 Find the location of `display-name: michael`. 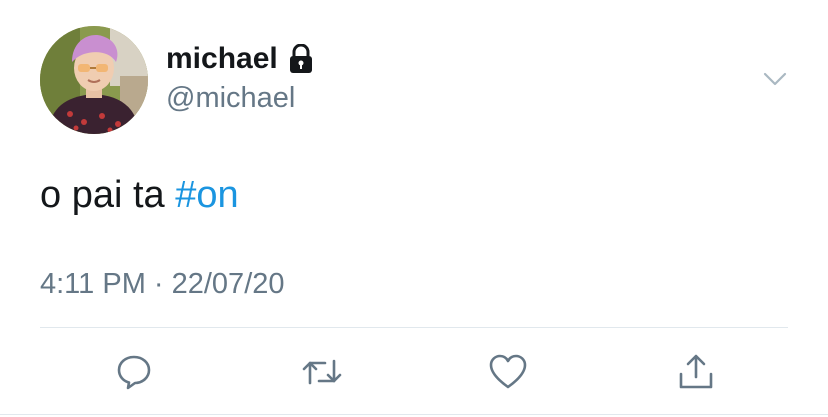

display-name: michael is located at coordinates (240, 59).